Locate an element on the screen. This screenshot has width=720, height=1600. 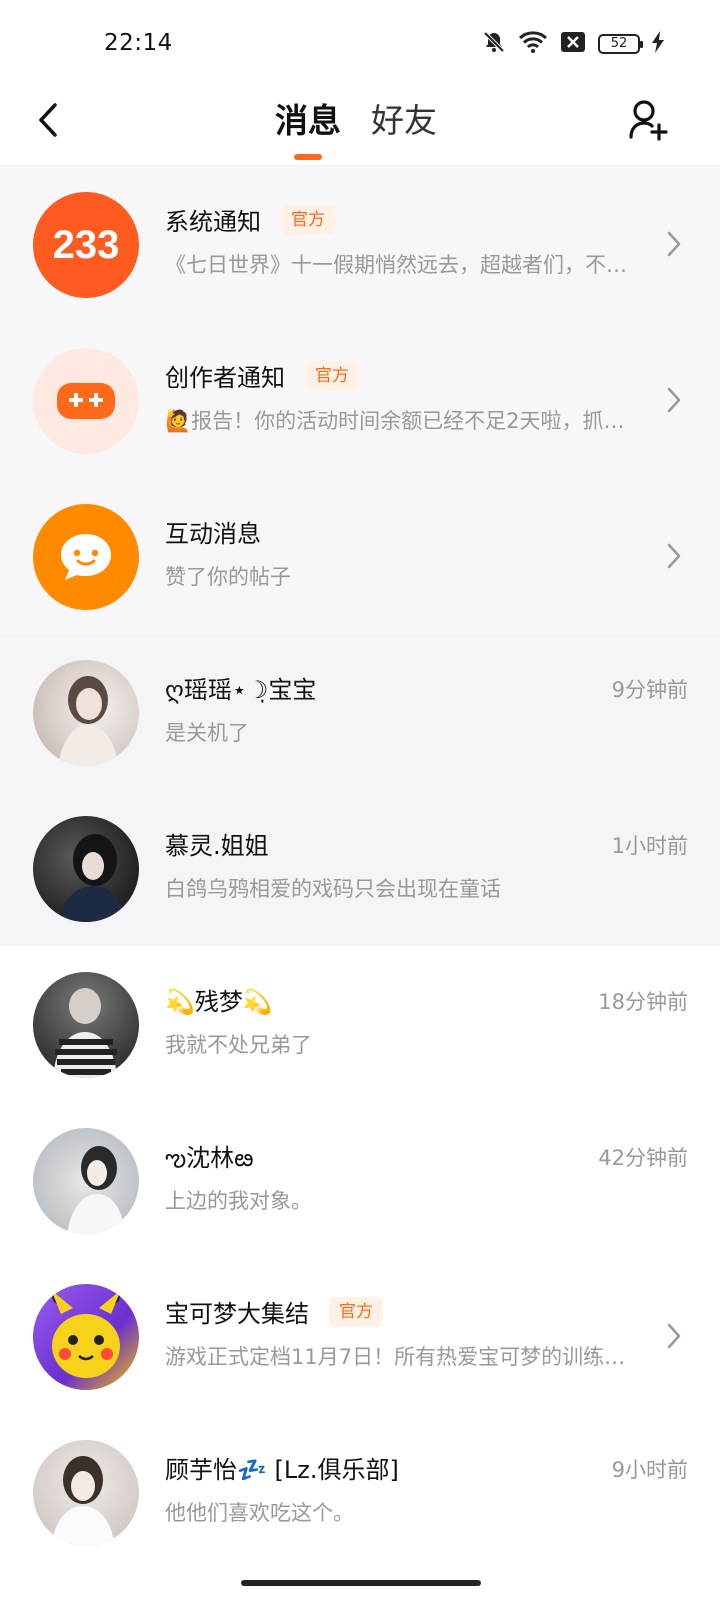
conversation-name: 宝可梦大集结 is located at coordinates (237, 1314).